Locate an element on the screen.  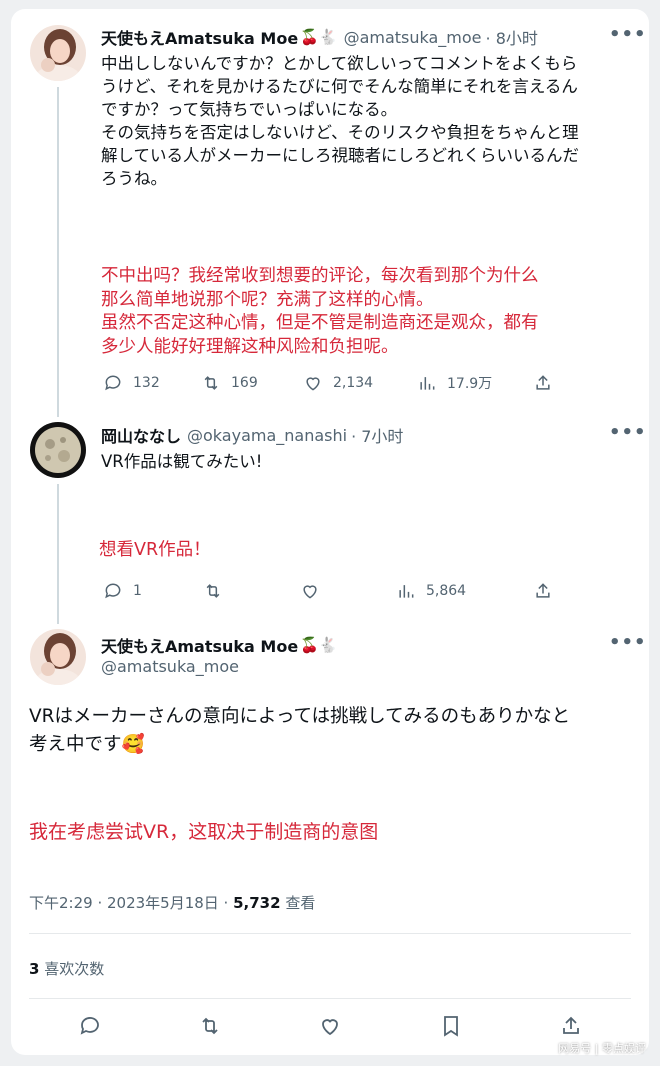
tweet1-views-button: 17.9万 is located at coordinates (454, 383).